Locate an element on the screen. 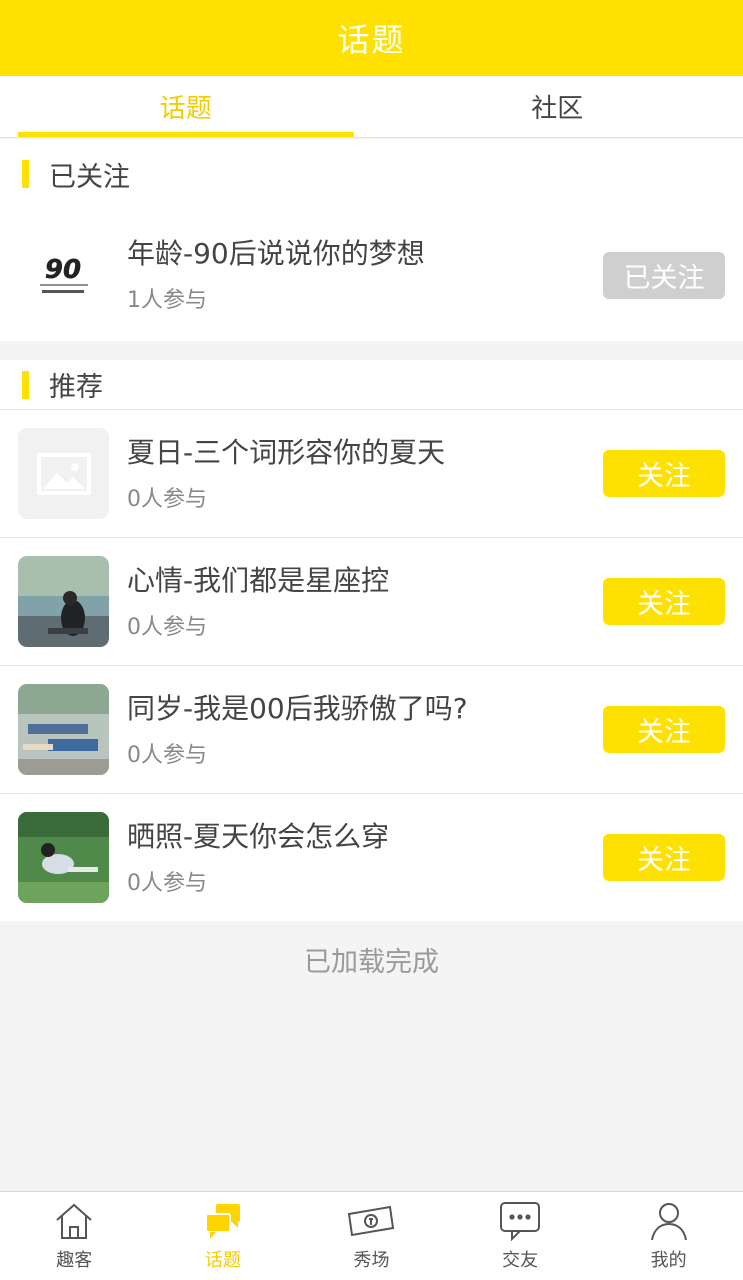 The height and width of the screenshot is (1280, 743). tab-topics: 话题 is located at coordinates (186, 106).